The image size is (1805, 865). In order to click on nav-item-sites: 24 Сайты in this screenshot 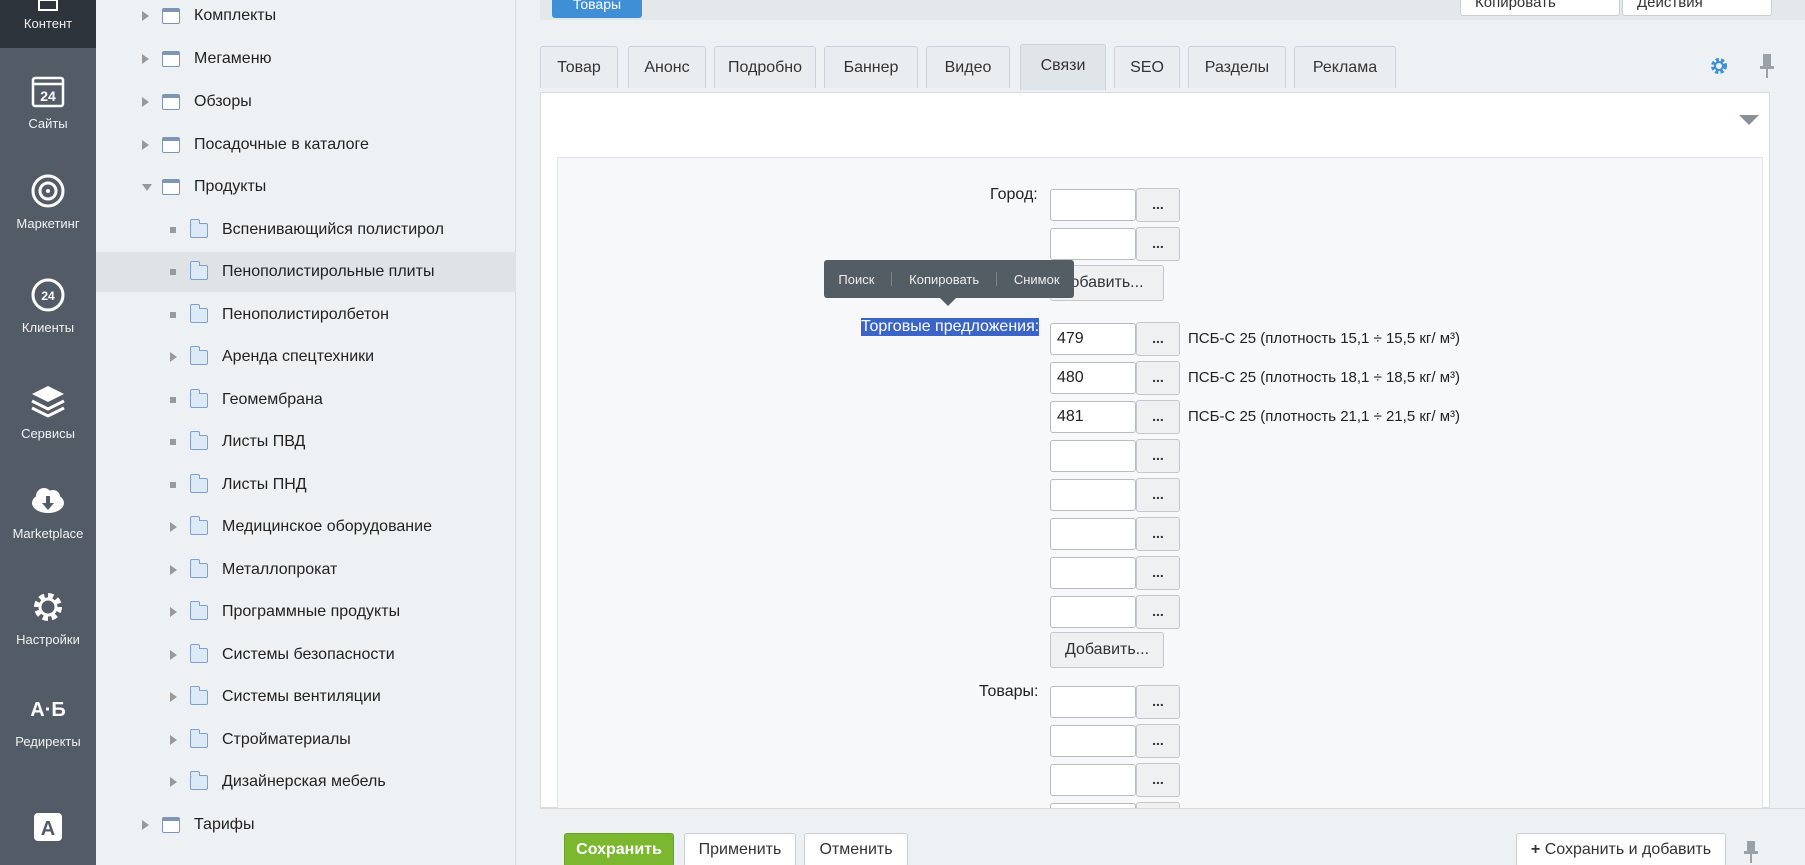, I will do `click(48, 101)`.